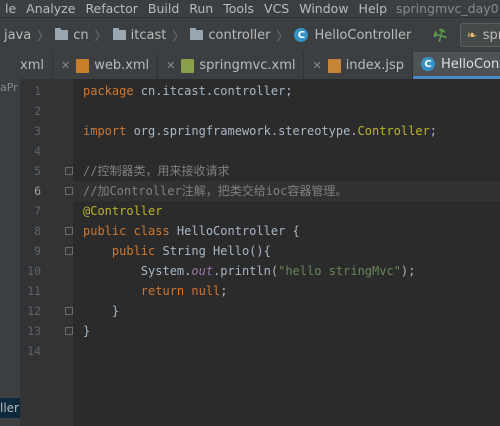 This screenshot has width=500, height=426. I want to click on breadcrumb-hellocontroller: C HelloController, so click(352, 35).